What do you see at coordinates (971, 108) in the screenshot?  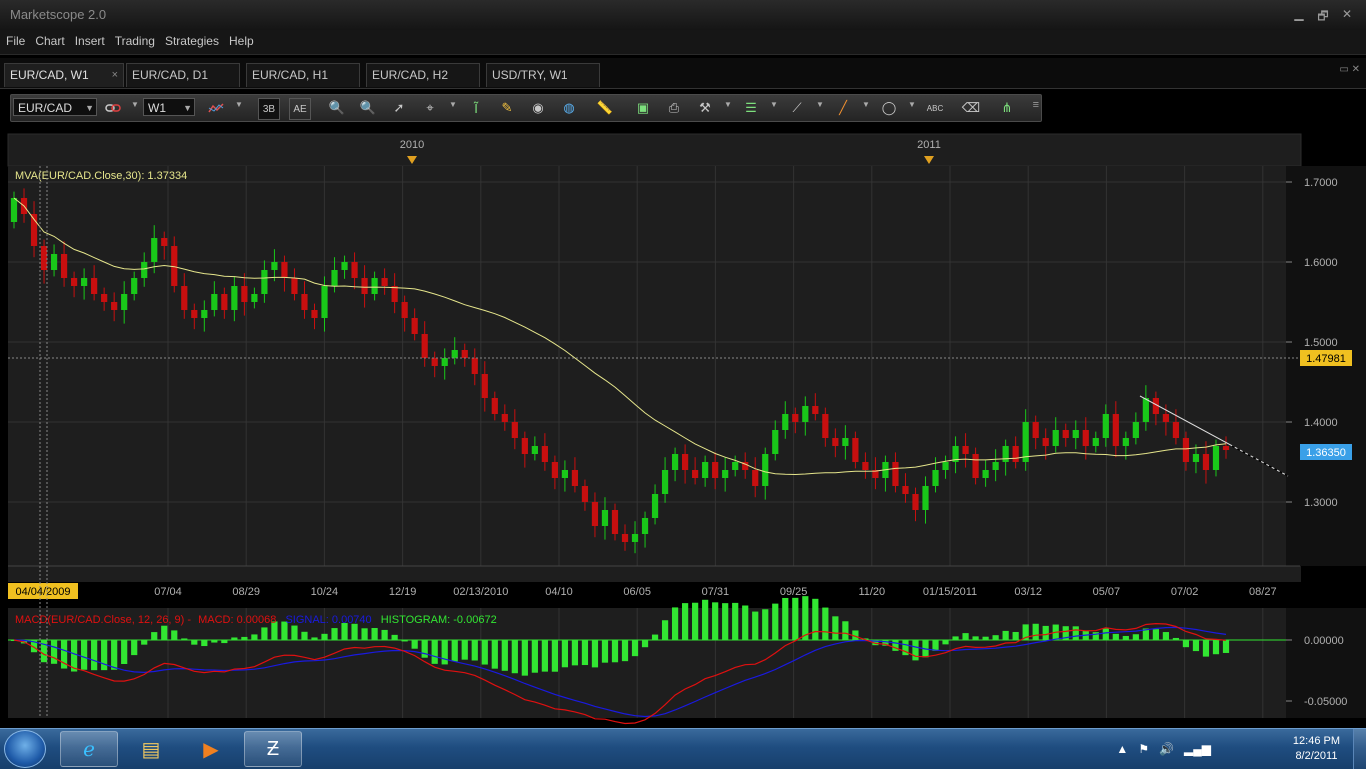 I see `eraser-icon: ⌫` at bounding box center [971, 108].